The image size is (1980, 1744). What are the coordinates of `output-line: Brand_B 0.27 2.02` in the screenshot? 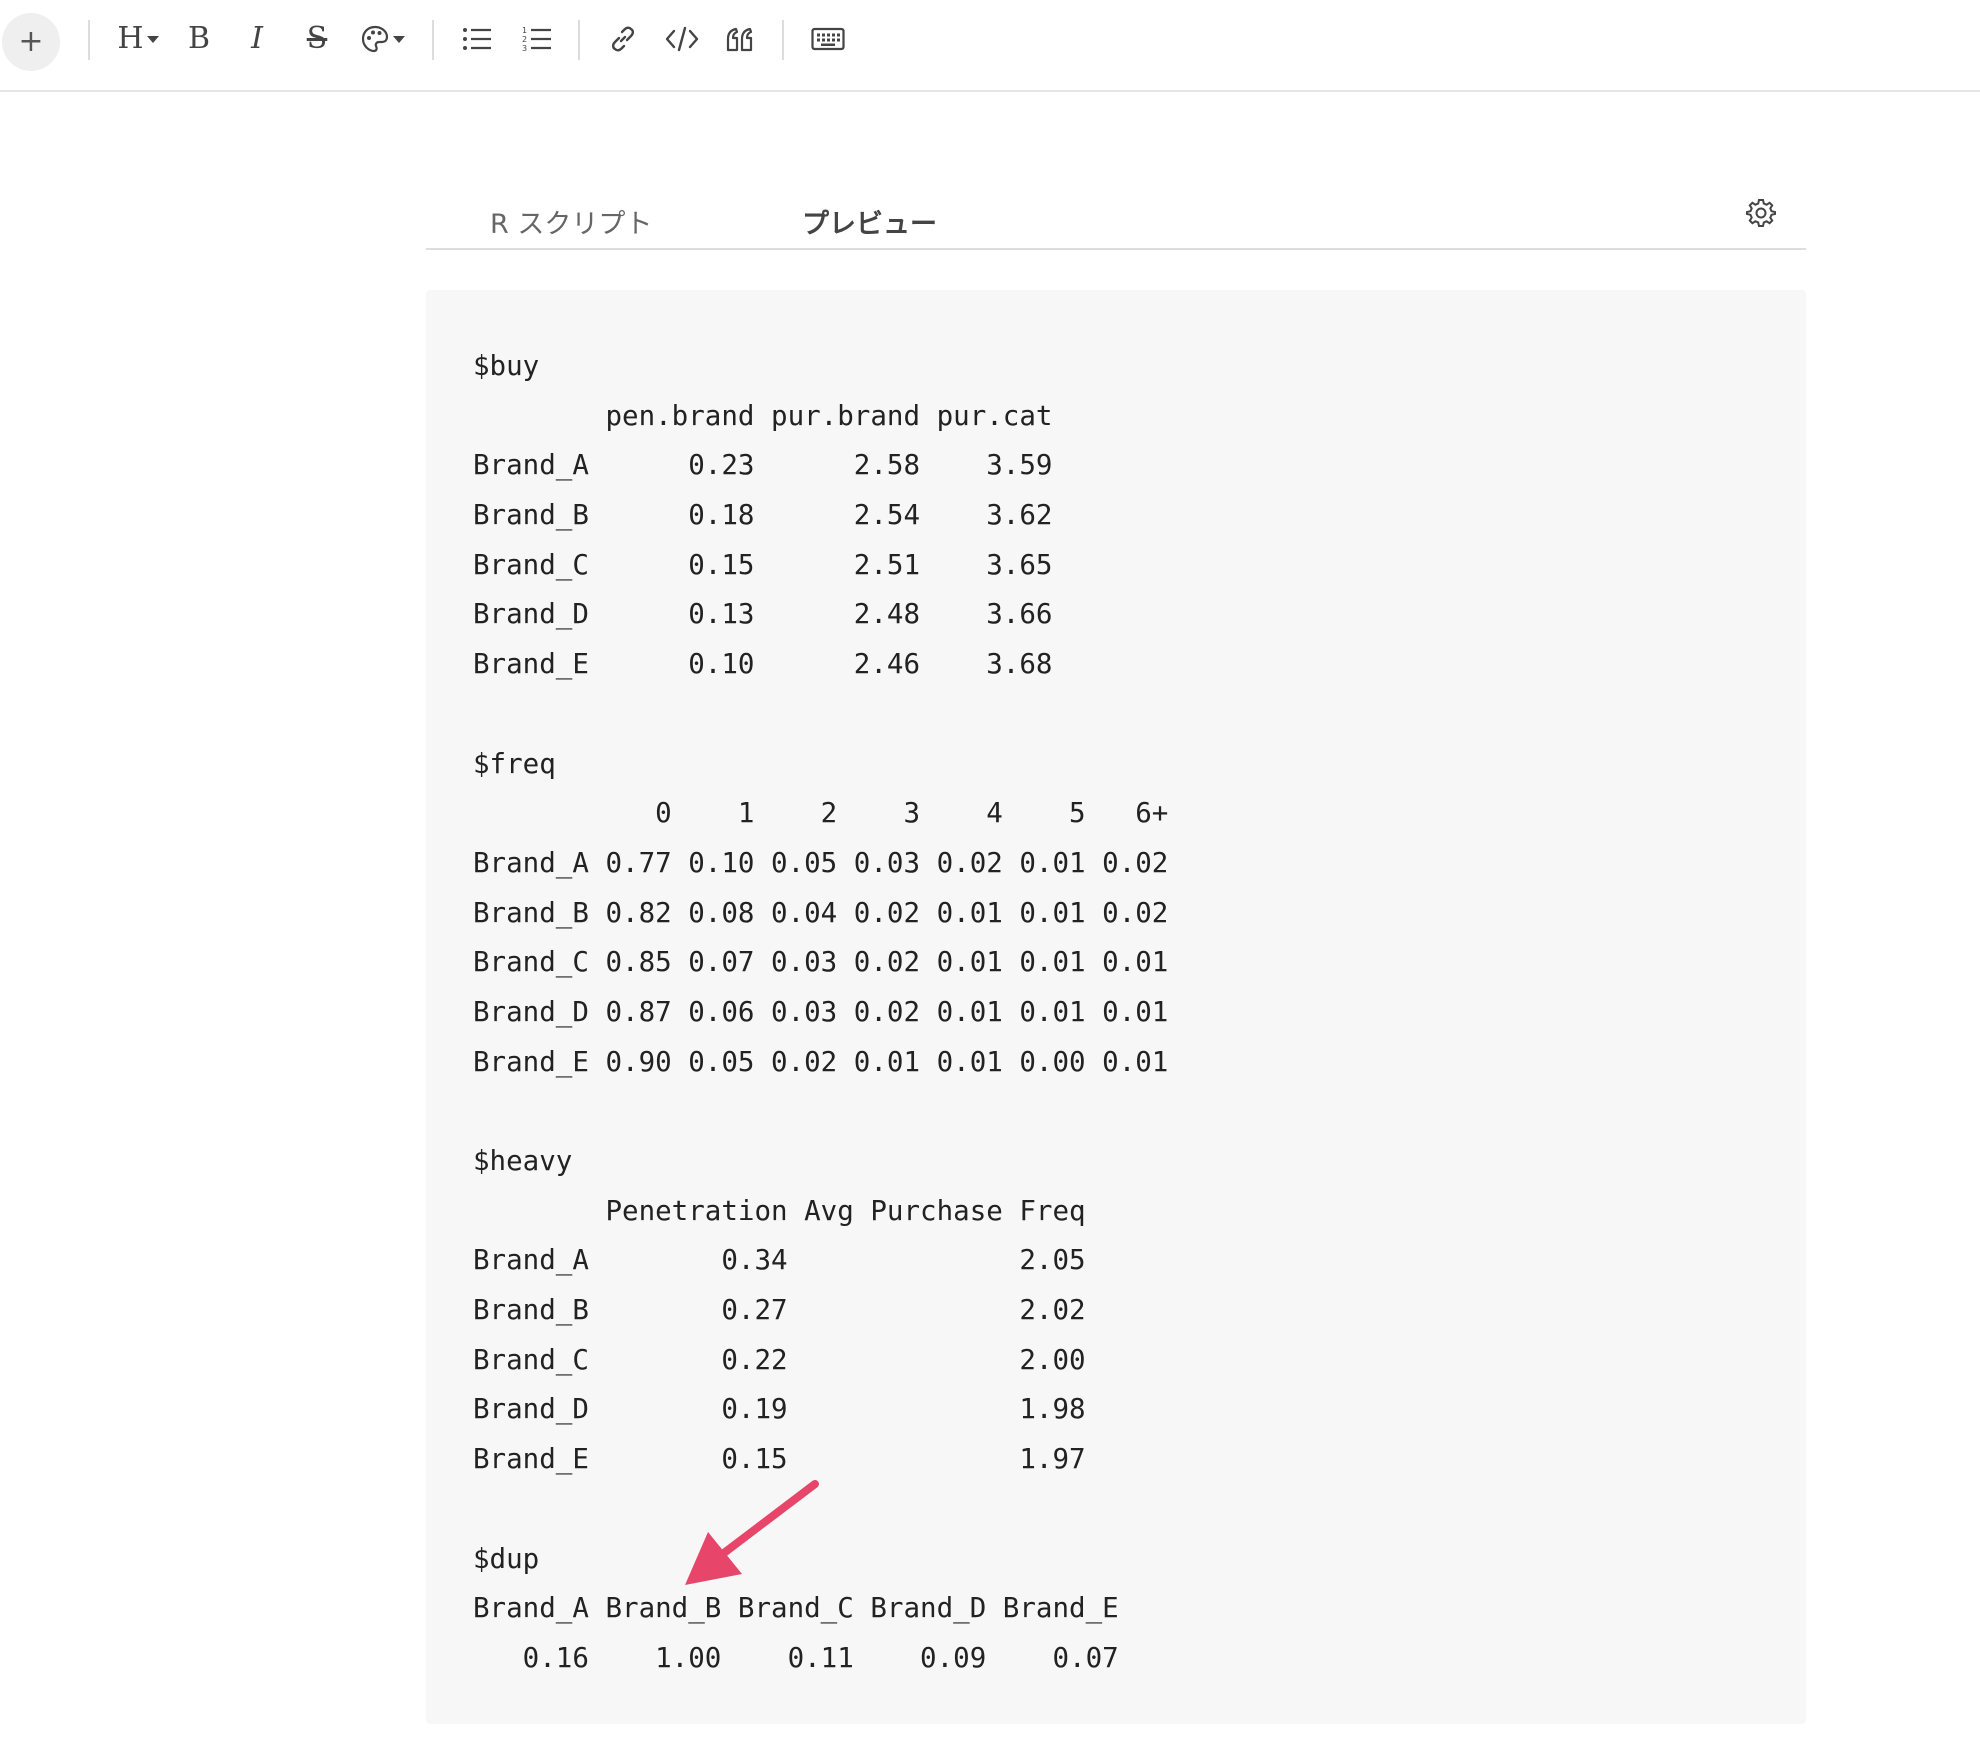 It's located at (779, 1310).